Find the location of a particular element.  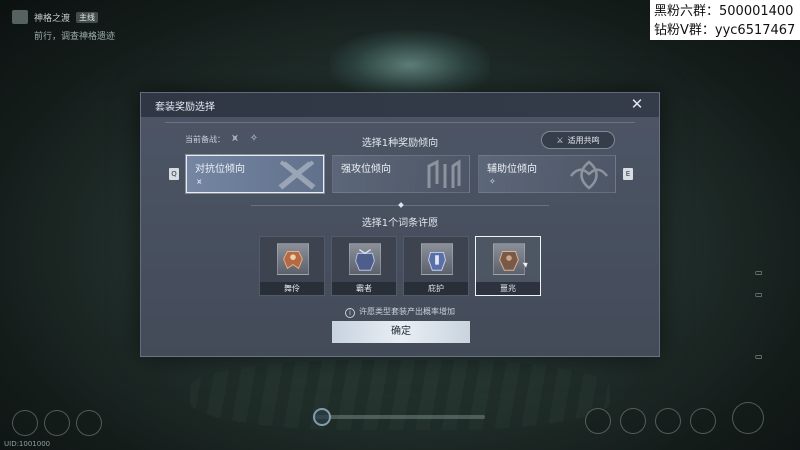

right-hint-2: ▭ is located at coordinates (759, 294).